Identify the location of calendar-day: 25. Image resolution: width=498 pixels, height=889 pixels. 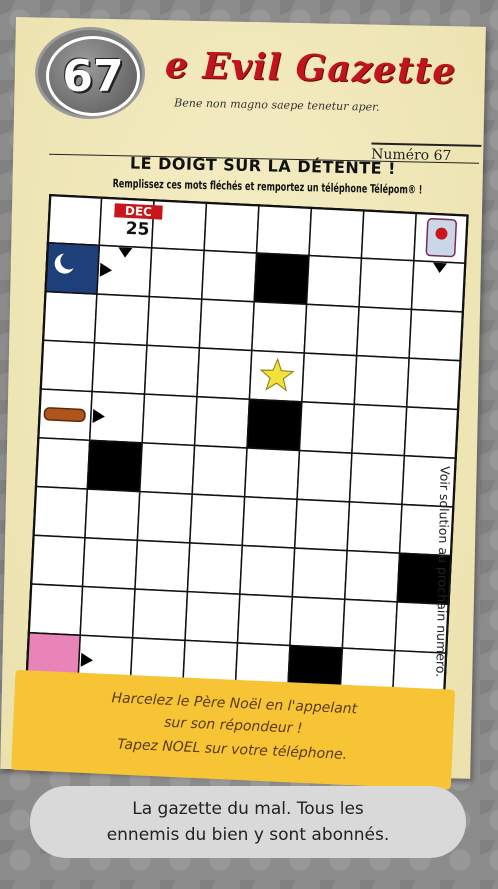
(137, 229).